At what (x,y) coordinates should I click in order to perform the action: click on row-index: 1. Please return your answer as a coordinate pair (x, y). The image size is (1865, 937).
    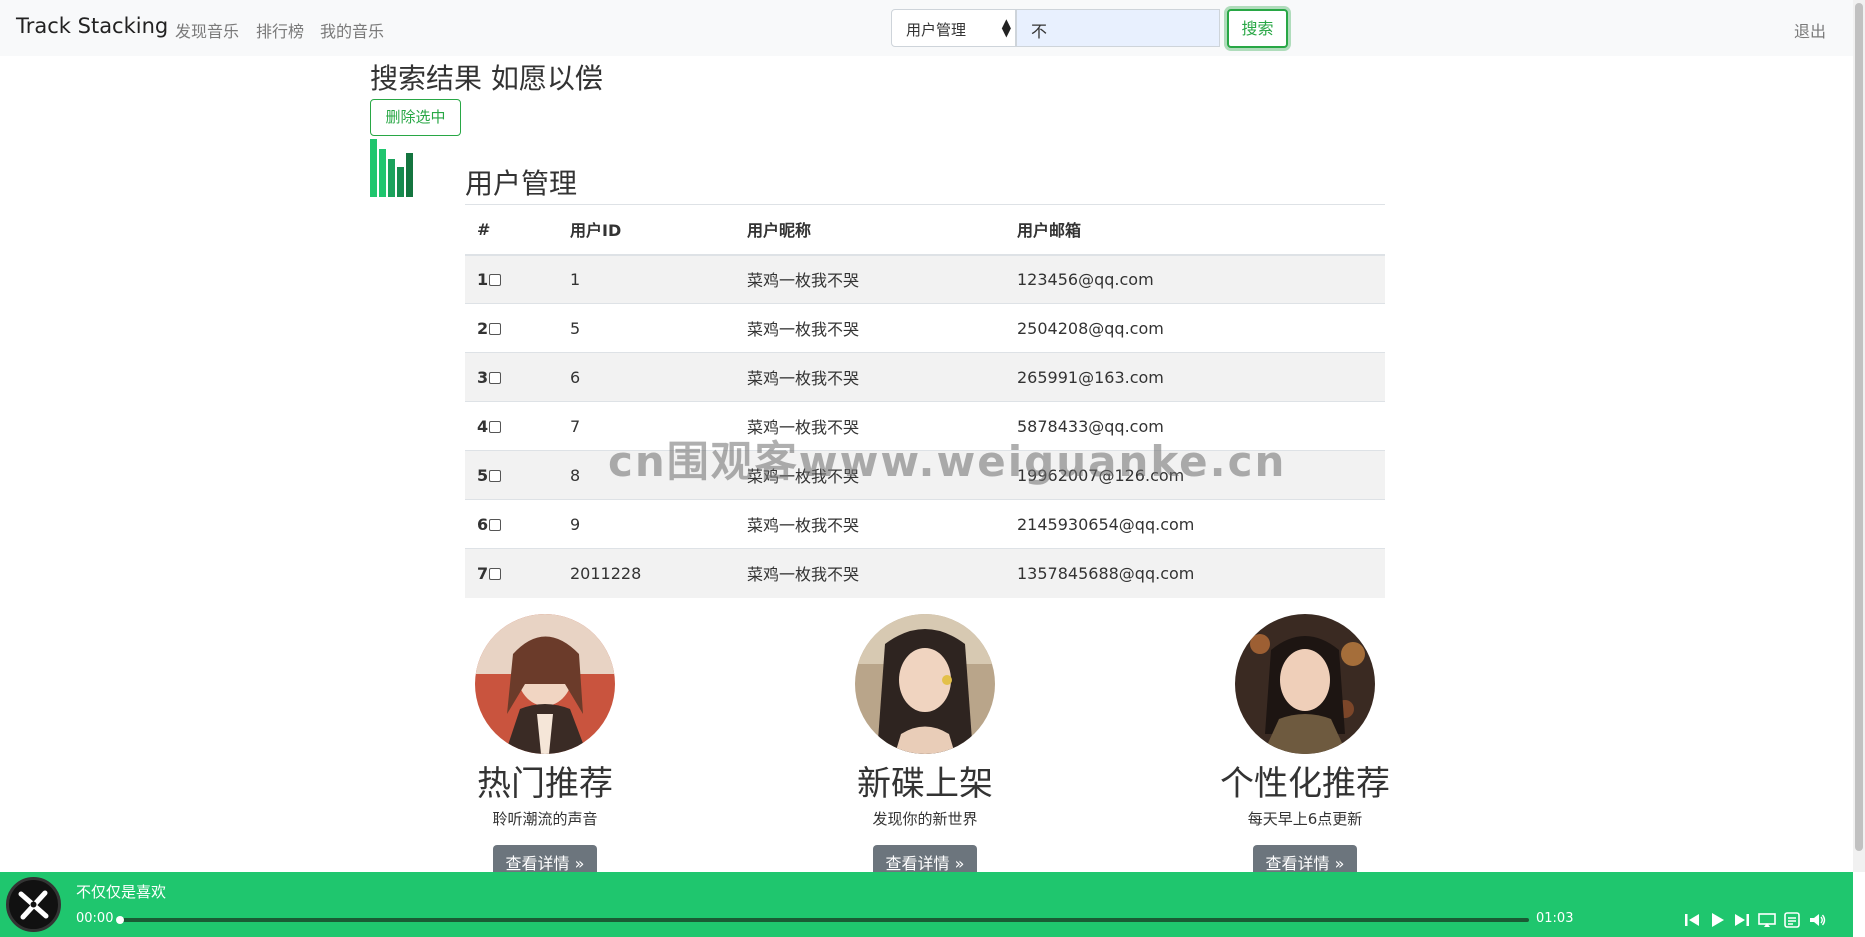
    Looking at the image, I should click on (511, 279).